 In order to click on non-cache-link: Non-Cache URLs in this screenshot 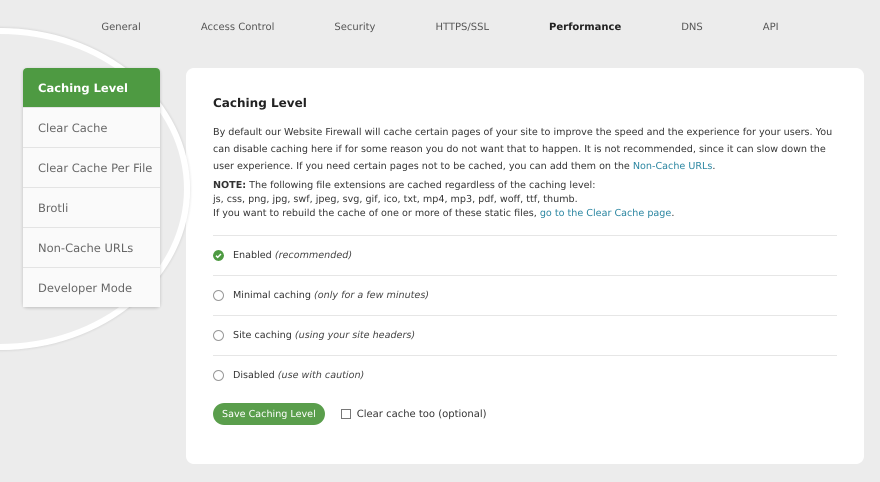, I will do `click(672, 166)`.